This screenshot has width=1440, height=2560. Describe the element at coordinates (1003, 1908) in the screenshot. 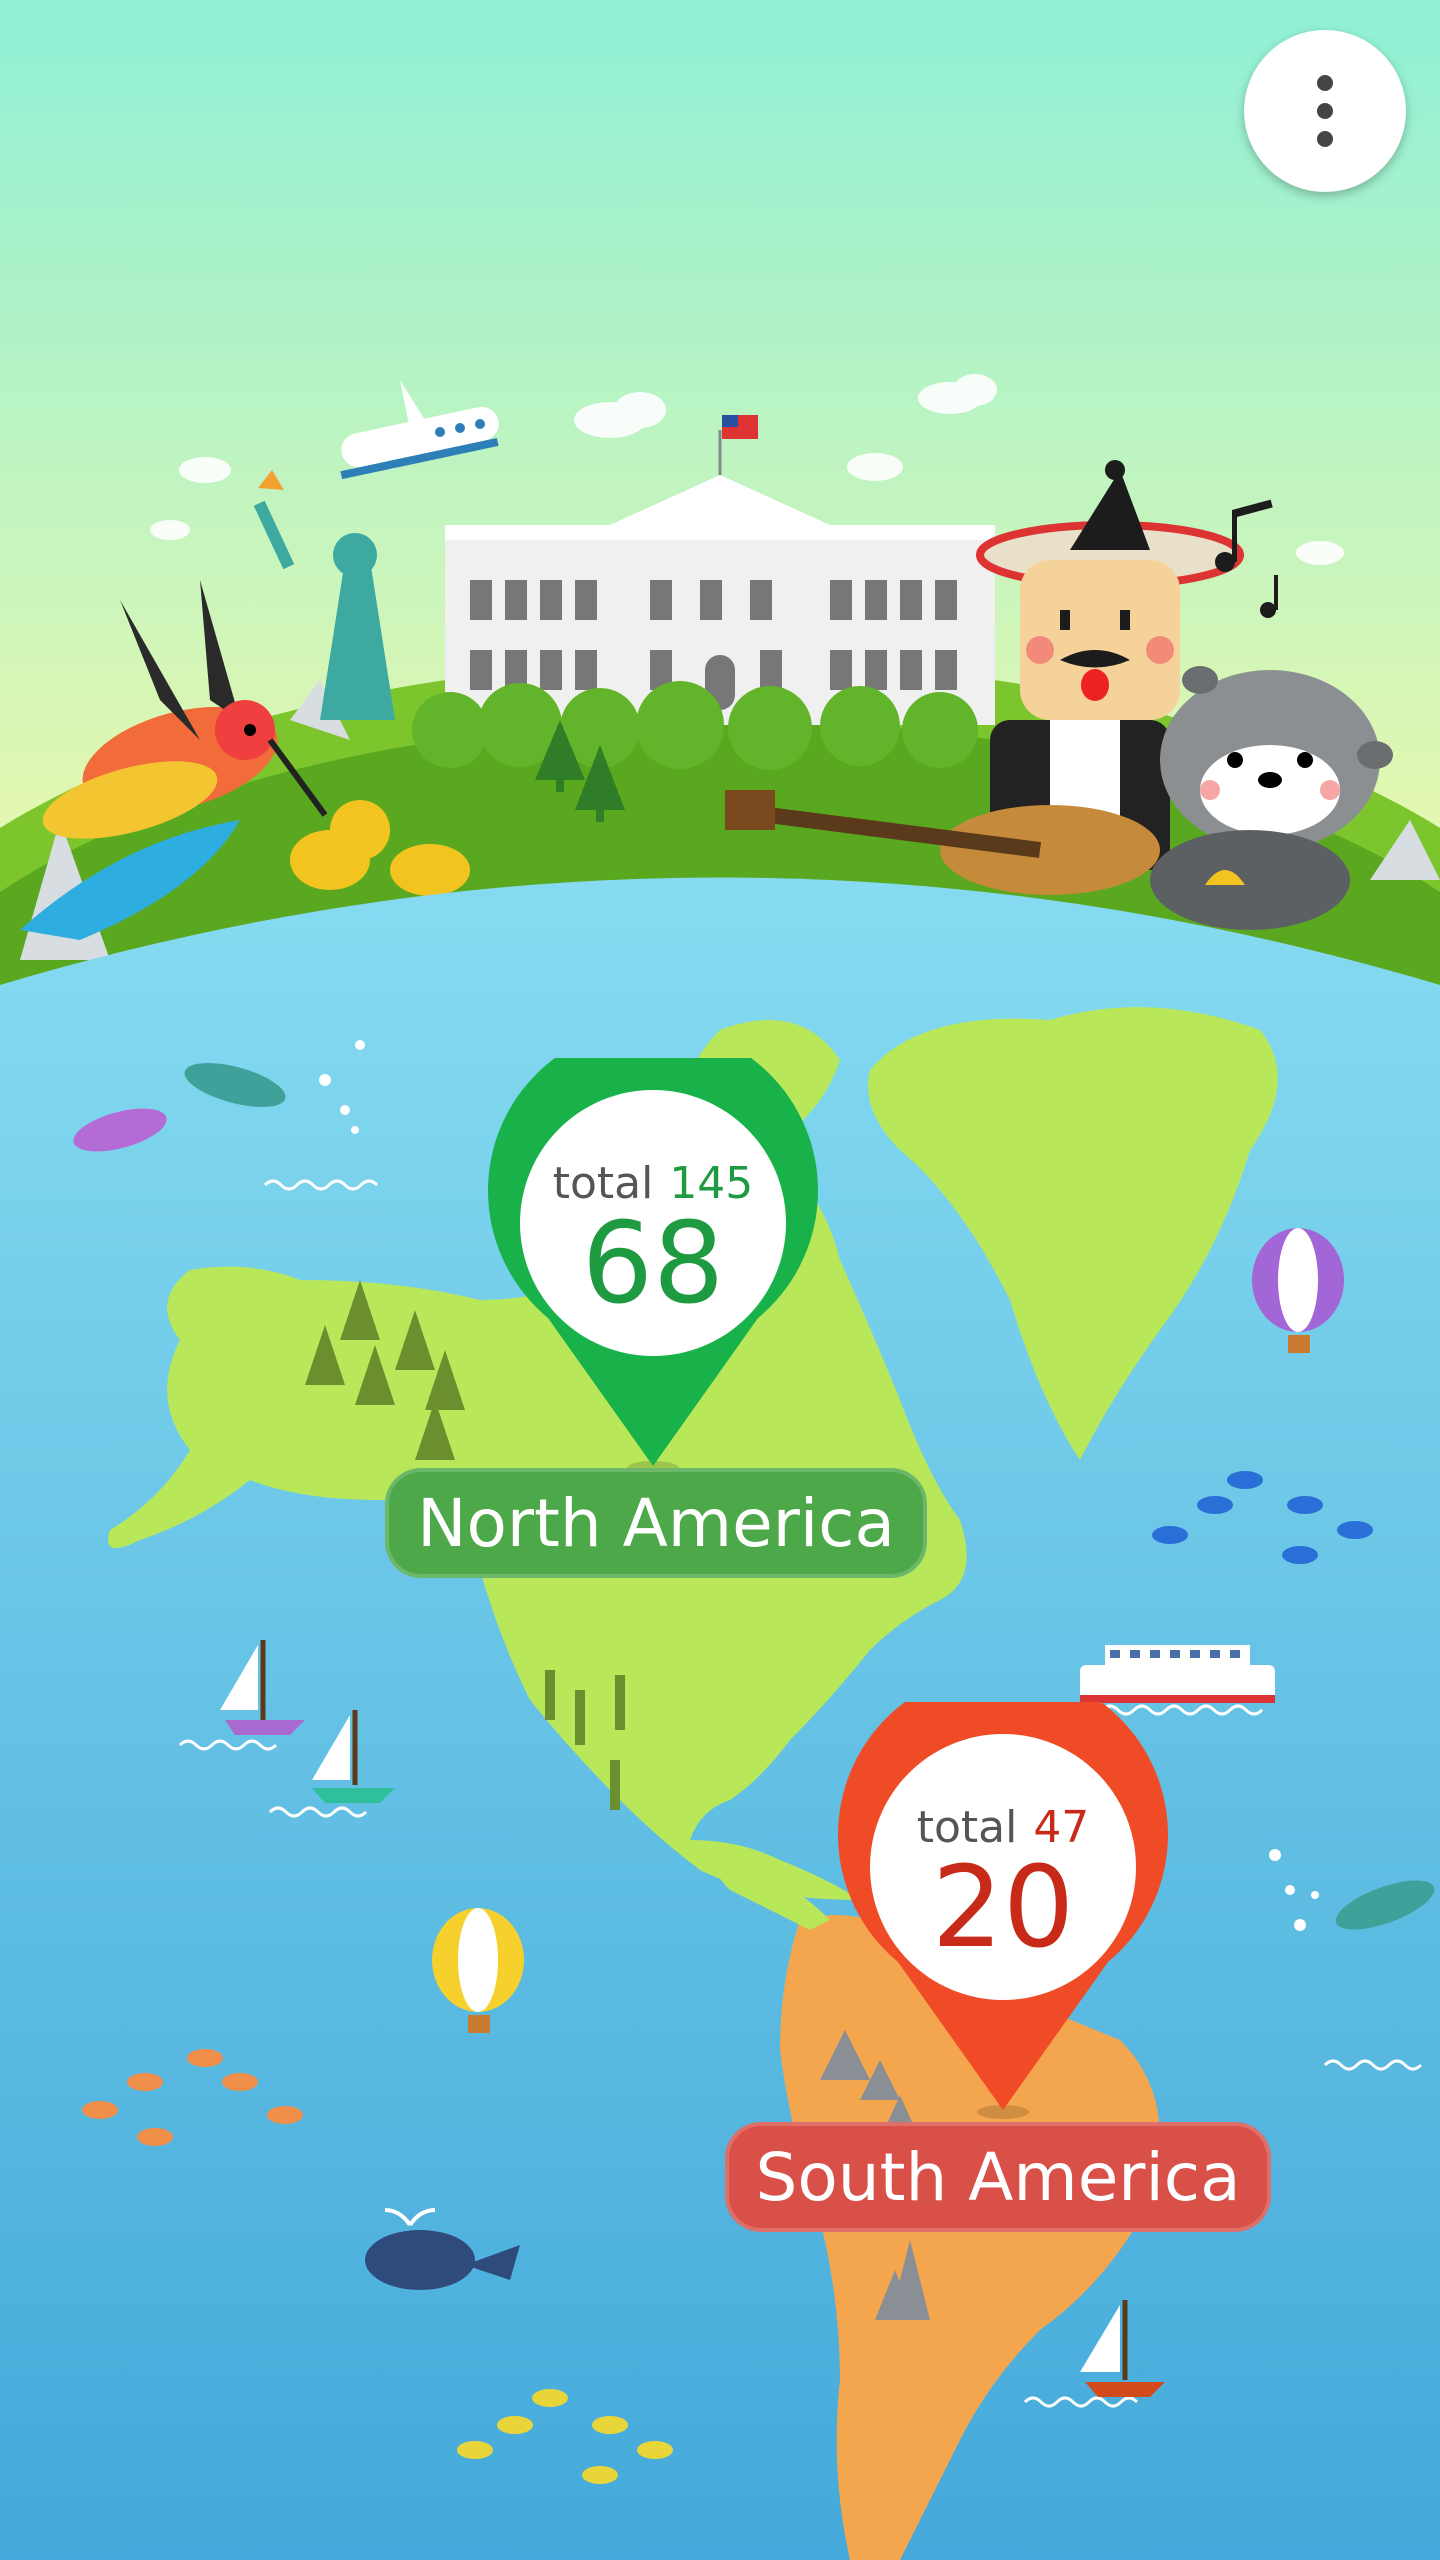

I see `pin-count: 20` at that location.